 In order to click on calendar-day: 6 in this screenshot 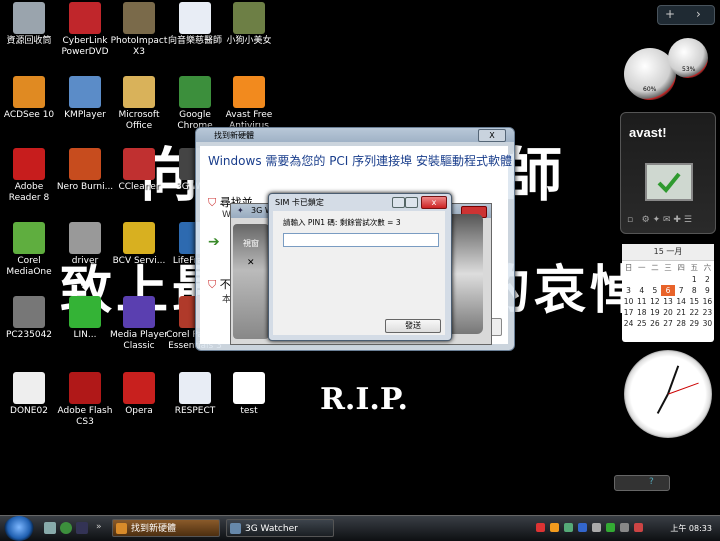, I will do `click(668, 290)`.